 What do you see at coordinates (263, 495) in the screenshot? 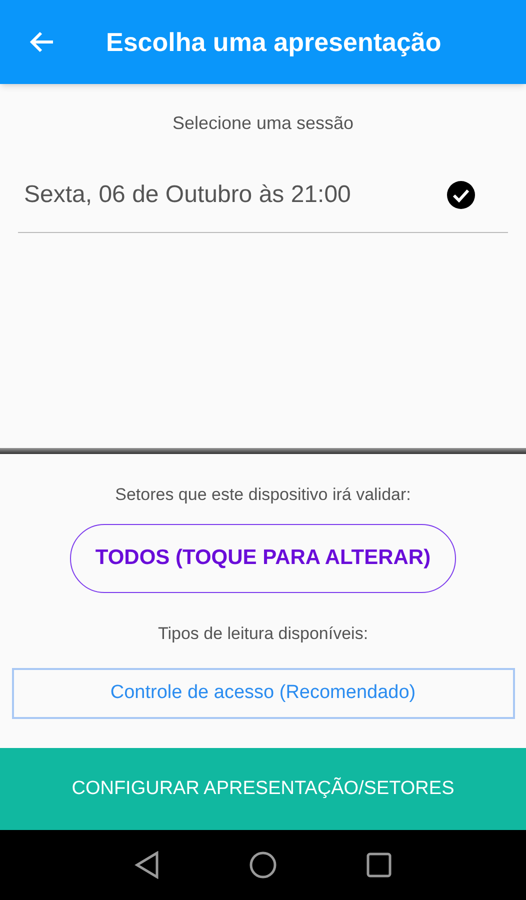
I see `section-label: Setores que este dispositivo irá validar:` at bounding box center [263, 495].